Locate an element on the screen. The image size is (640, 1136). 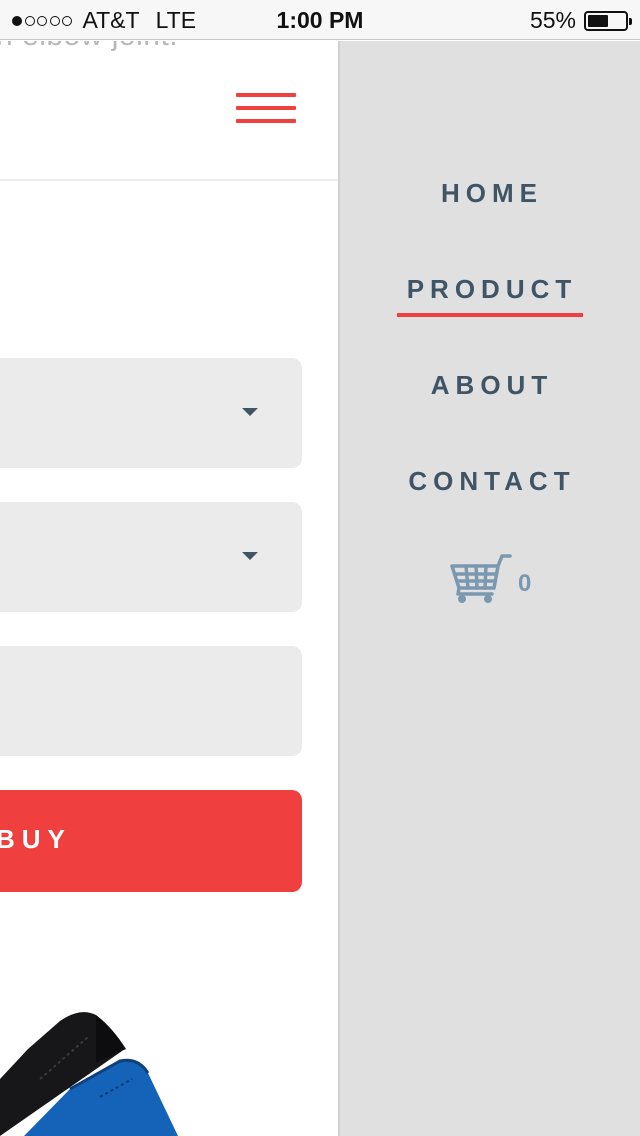
buy-button-label: BUY is located at coordinates (36, 839).